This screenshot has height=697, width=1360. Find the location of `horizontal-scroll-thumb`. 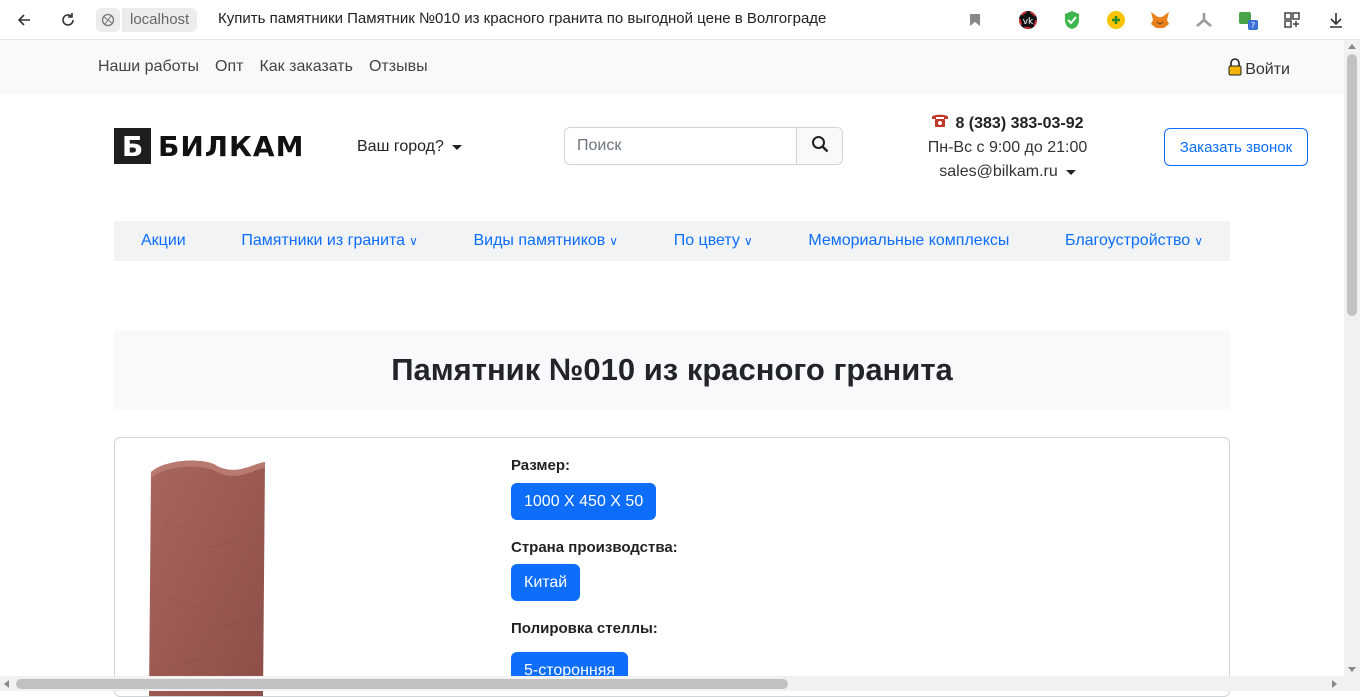

horizontal-scroll-thumb is located at coordinates (402, 684).